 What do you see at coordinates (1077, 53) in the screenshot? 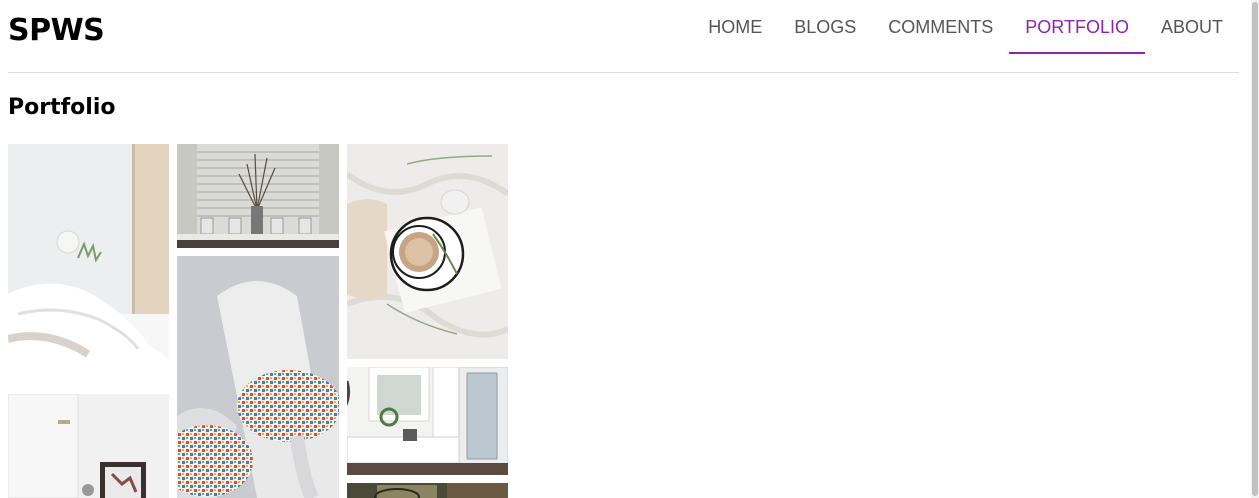
I see `active-nav-underline` at bounding box center [1077, 53].